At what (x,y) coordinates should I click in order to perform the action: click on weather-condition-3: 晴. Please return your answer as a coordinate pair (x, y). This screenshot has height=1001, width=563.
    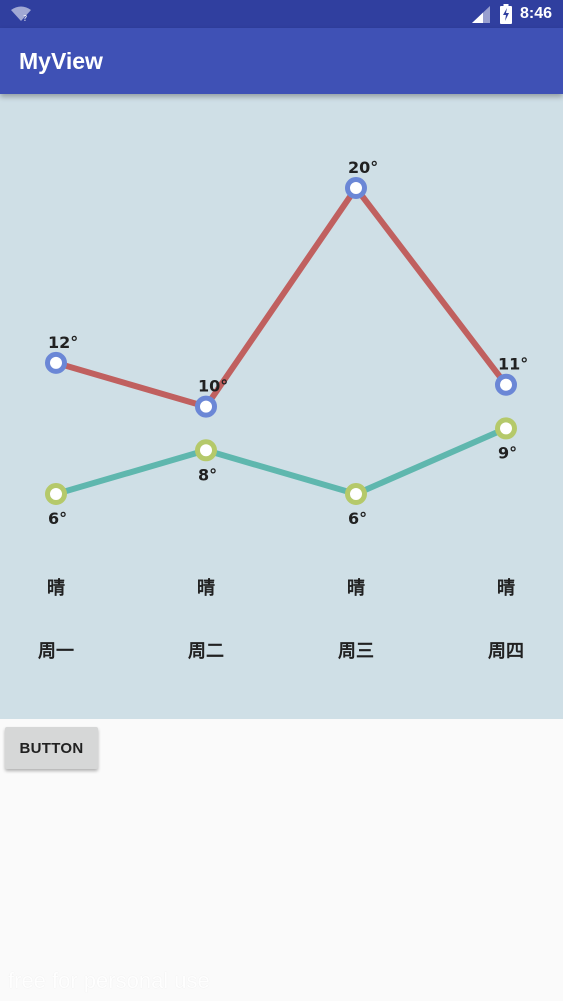
    Looking at the image, I should click on (356, 588).